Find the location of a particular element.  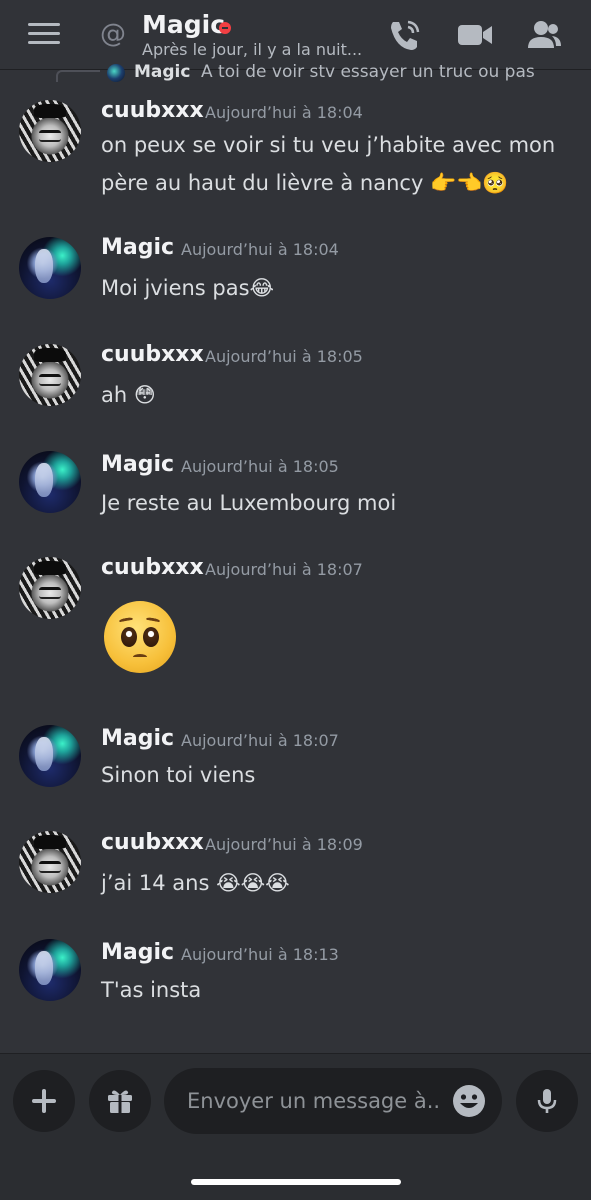

reply-avatar is located at coordinates (116, 73).